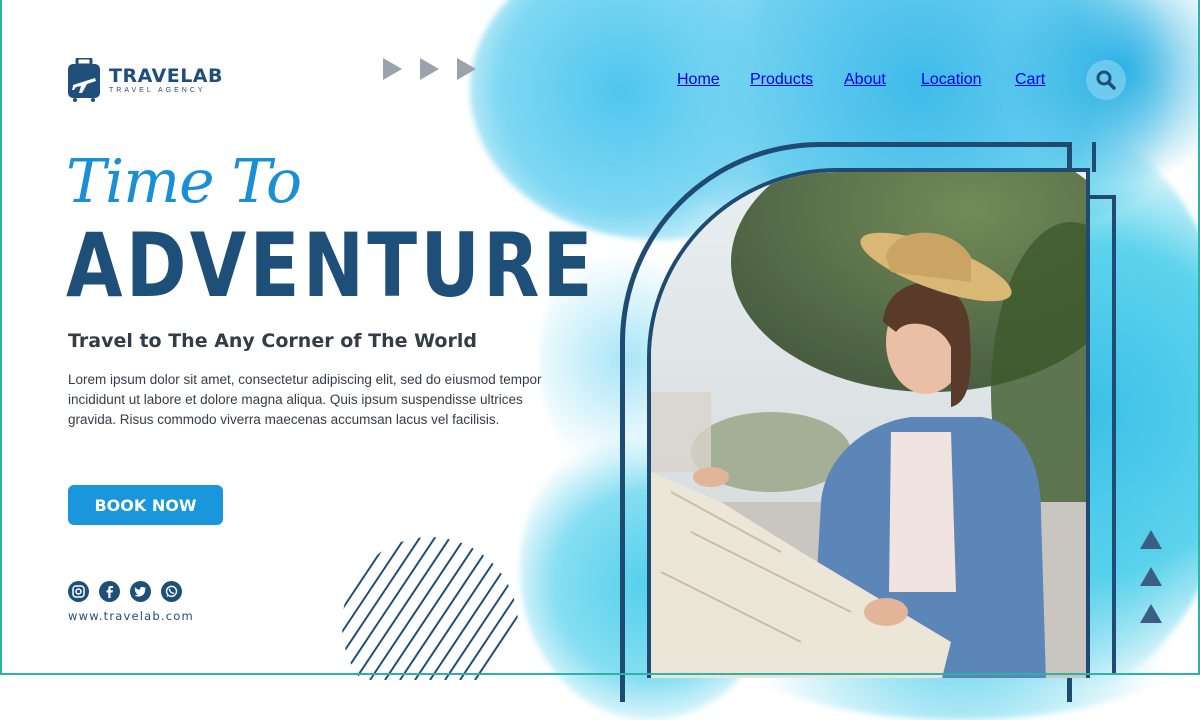 Image resolution: width=1200 pixels, height=720 pixels. What do you see at coordinates (781, 80) in the screenshot?
I see `nav-products: Products` at bounding box center [781, 80].